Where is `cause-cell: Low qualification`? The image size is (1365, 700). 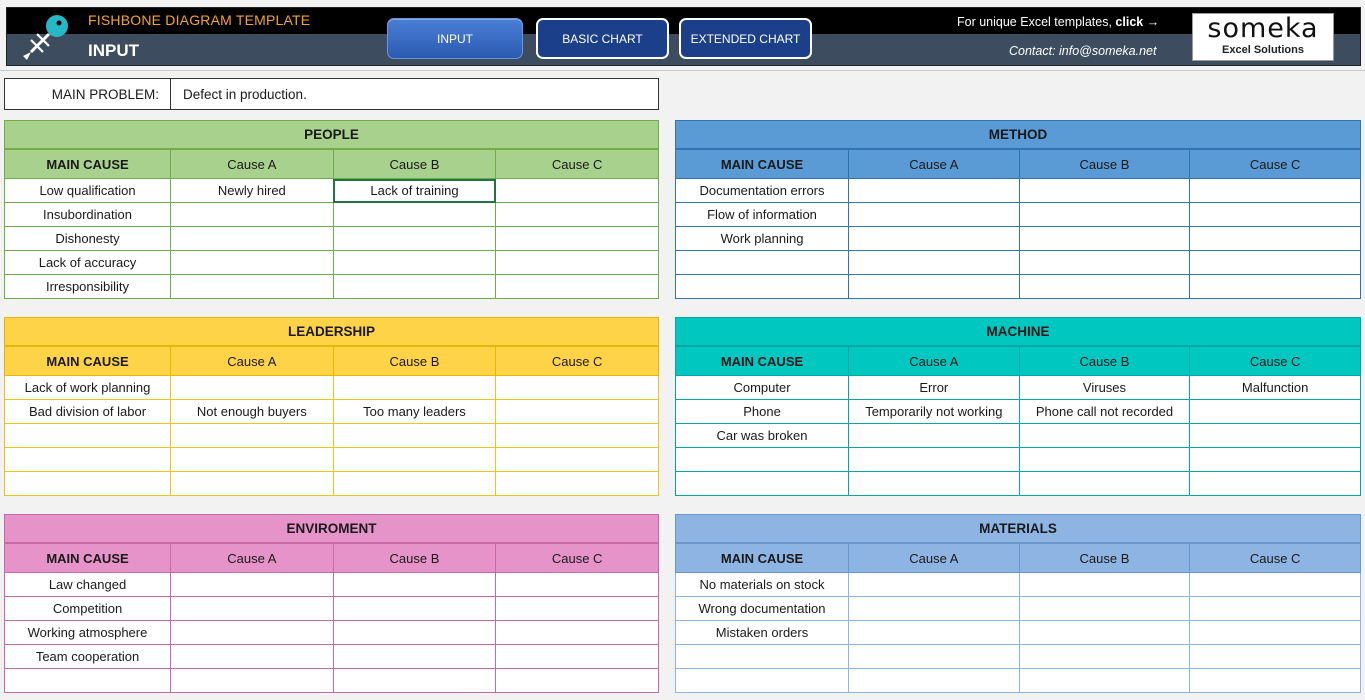 cause-cell: Low qualification is located at coordinates (87, 190).